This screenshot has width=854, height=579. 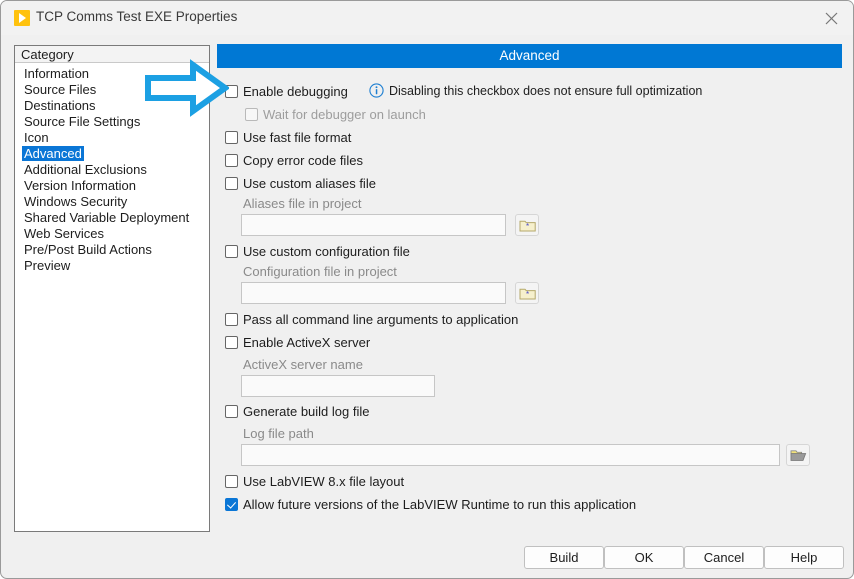 What do you see at coordinates (295, 91) in the screenshot?
I see `label-enable-debugging: Enable debugging` at bounding box center [295, 91].